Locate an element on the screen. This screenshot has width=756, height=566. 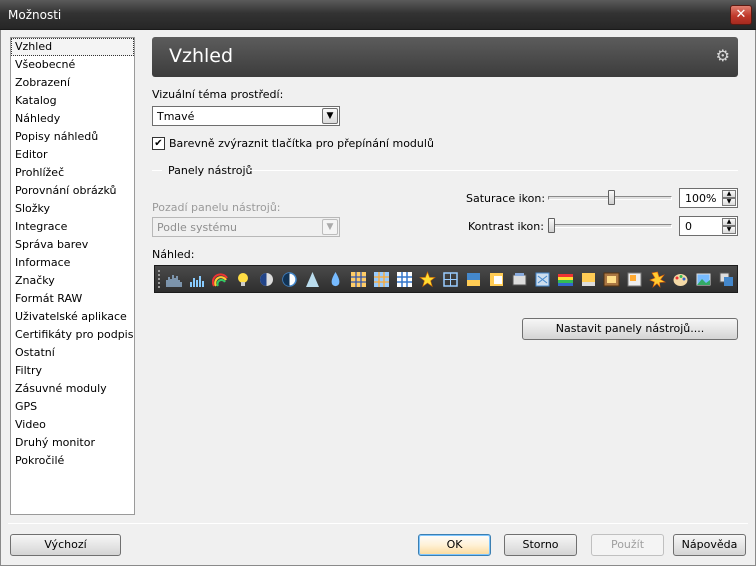
sidebar-item-vzhled: Vzhled is located at coordinates (72, 47).